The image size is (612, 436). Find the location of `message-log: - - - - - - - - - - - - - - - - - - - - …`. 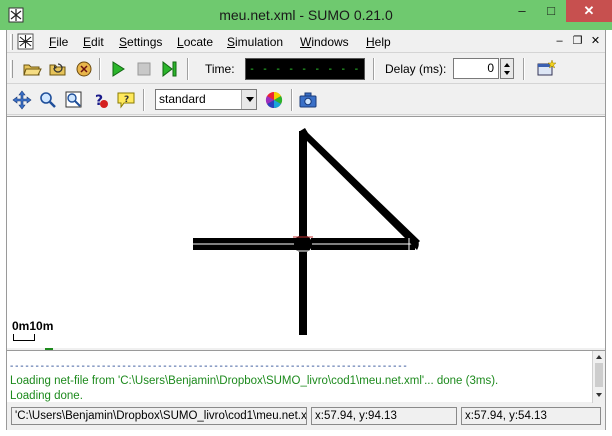

message-log: - - - - - - - - - - - - - - - - - - - - … is located at coordinates (306, 376).